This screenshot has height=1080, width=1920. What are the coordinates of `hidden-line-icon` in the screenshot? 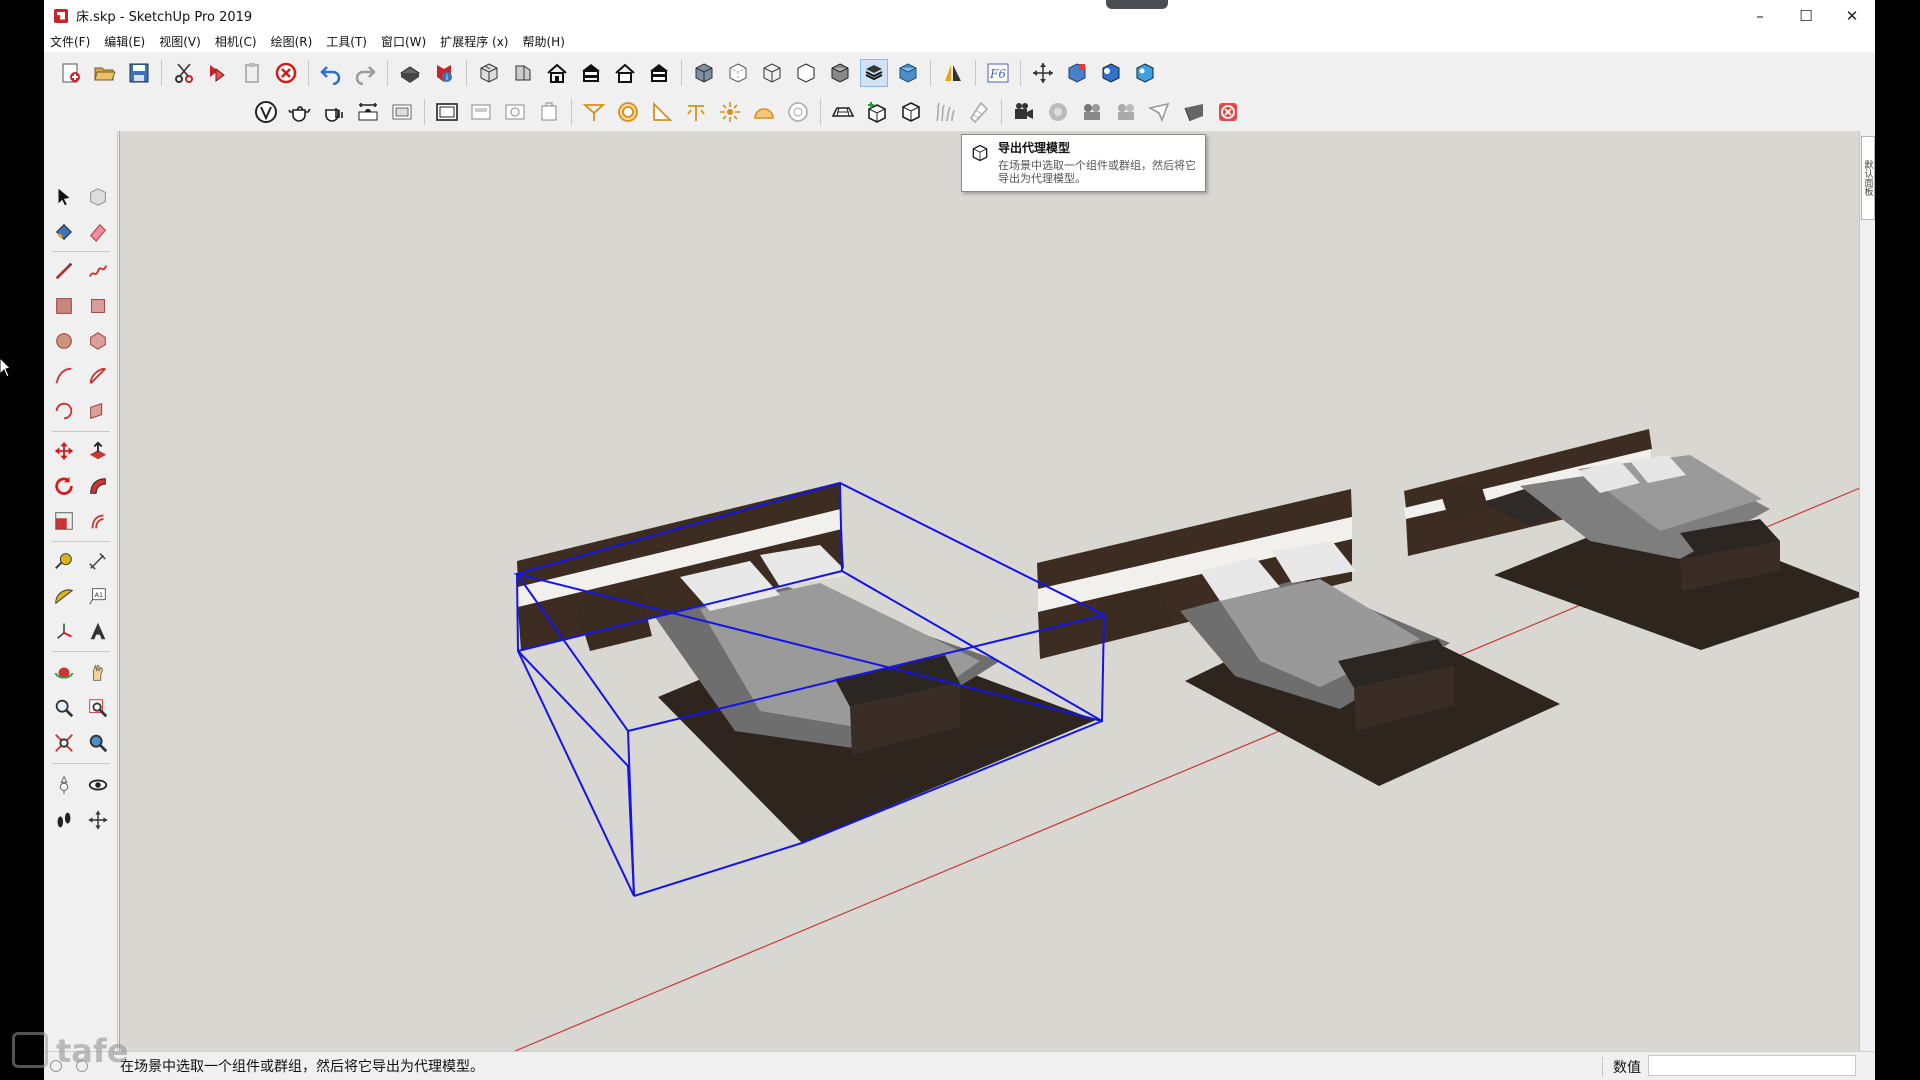 It's located at (806, 73).